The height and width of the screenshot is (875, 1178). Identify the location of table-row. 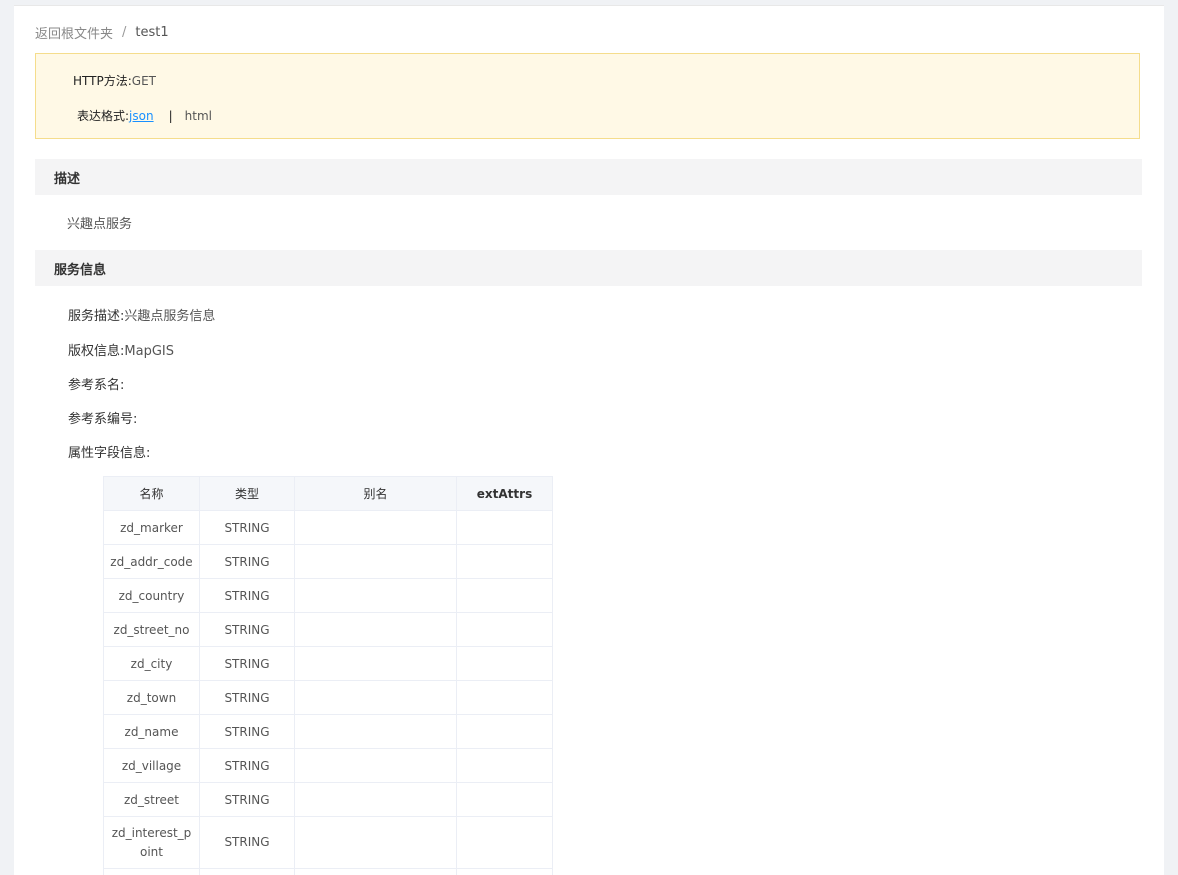
(328, 871).